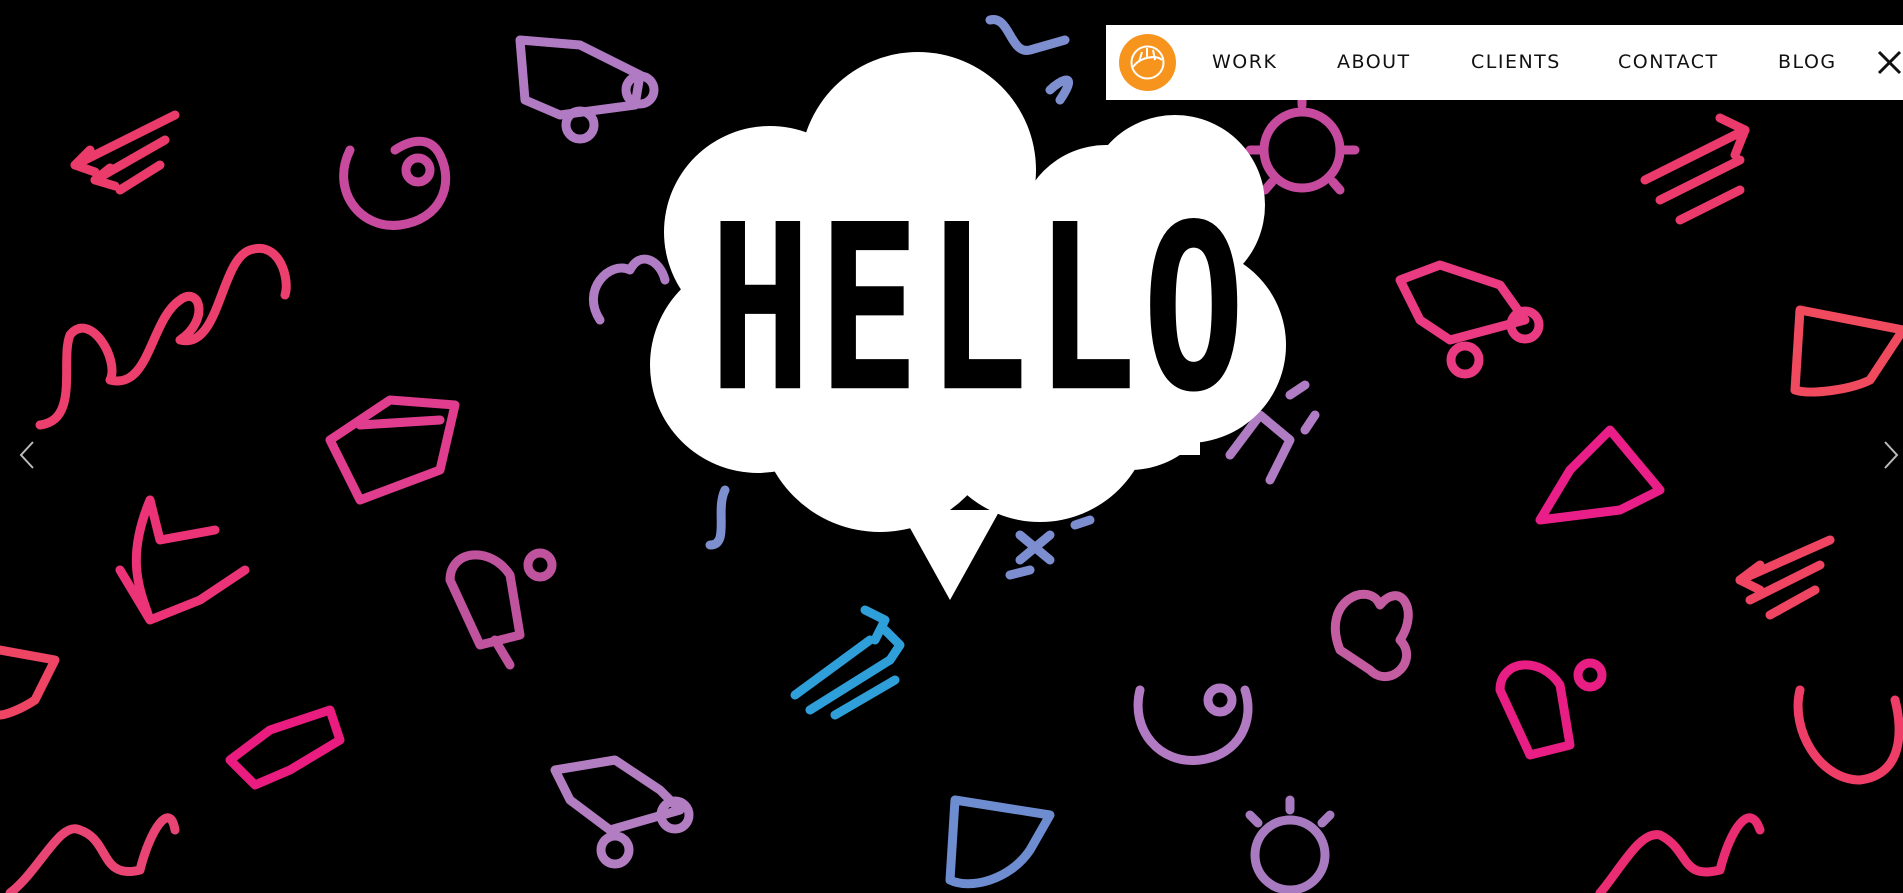  I want to click on close-icon, so click(1889, 62).